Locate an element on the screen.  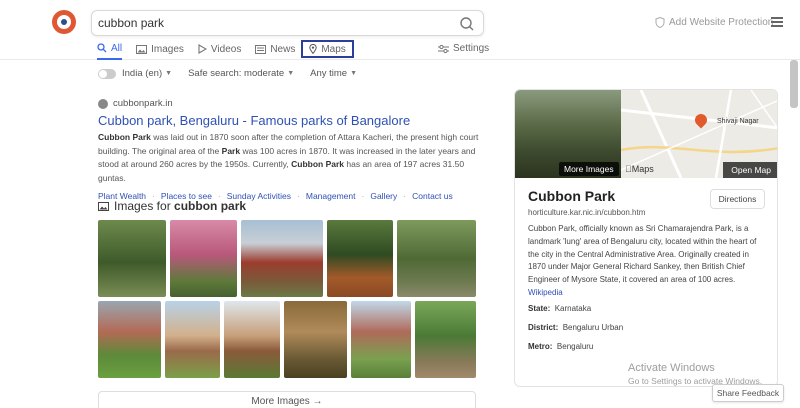
more-images-button: More Images → is located at coordinates (287, 399).